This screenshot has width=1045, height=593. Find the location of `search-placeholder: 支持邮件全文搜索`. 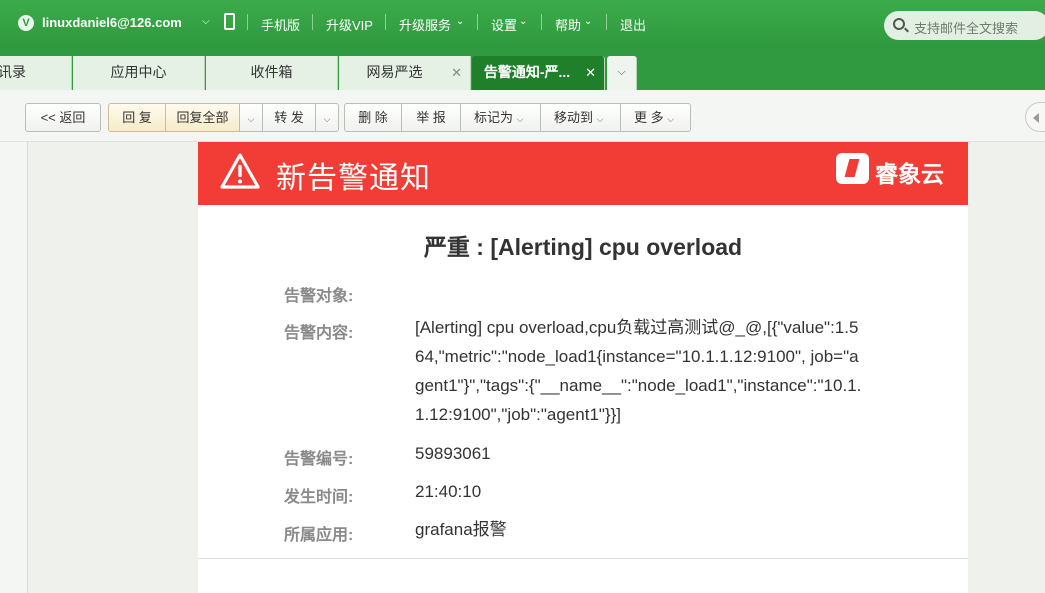

search-placeholder: 支持邮件全文搜索 is located at coordinates (966, 28).